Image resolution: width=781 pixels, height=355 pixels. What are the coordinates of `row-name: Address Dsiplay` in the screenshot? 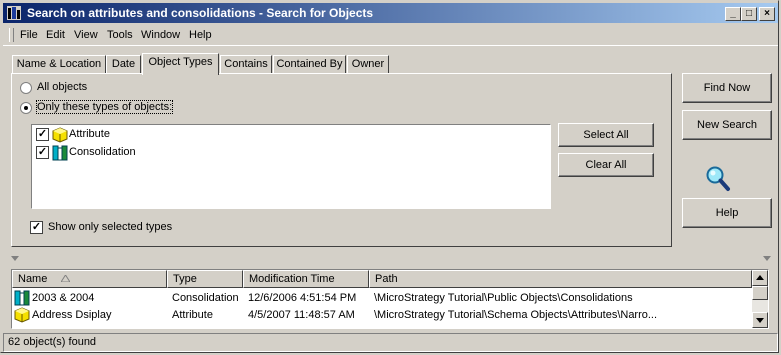 It's located at (72, 315).